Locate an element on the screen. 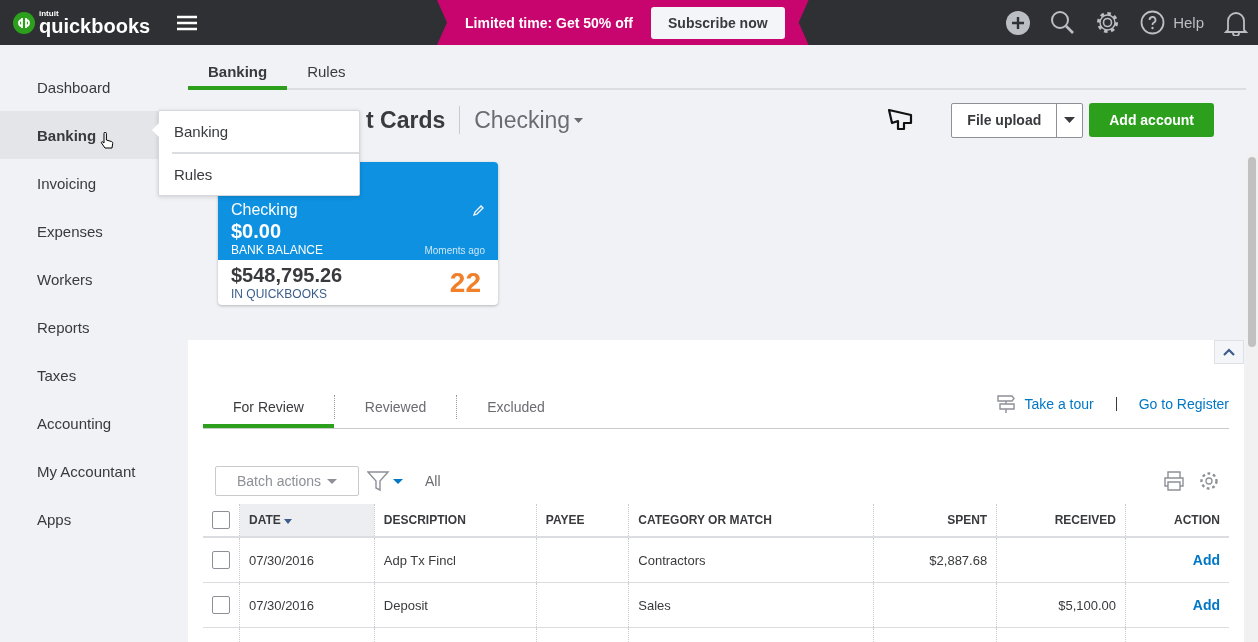  quickbooks-balance: $548,795.26 is located at coordinates (287, 275).